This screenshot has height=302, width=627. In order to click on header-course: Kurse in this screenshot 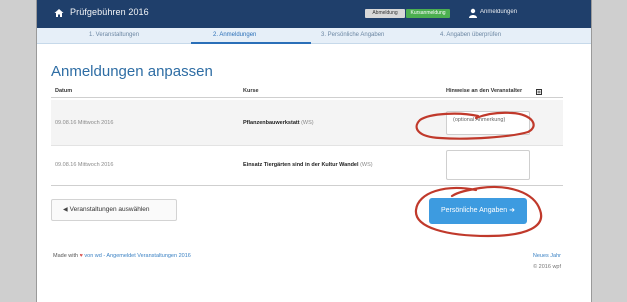, I will do `click(251, 91)`.